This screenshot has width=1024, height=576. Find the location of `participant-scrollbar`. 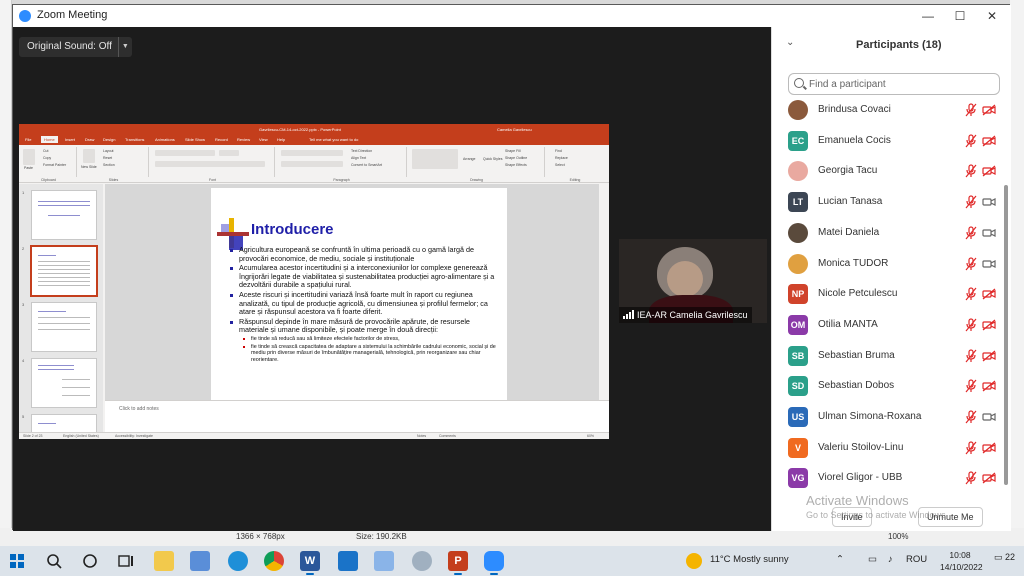

participant-scrollbar is located at coordinates (1006, 295).